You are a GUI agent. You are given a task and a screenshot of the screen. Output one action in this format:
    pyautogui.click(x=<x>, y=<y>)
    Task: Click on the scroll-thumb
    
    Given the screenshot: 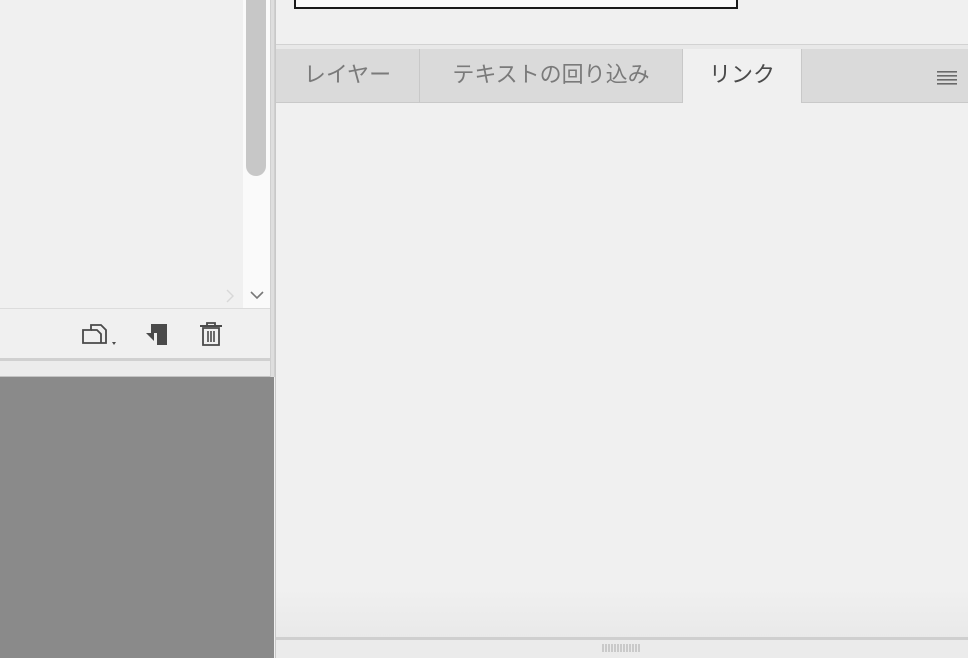 What is the action you would take?
    pyautogui.click(x=256, y=88)
    